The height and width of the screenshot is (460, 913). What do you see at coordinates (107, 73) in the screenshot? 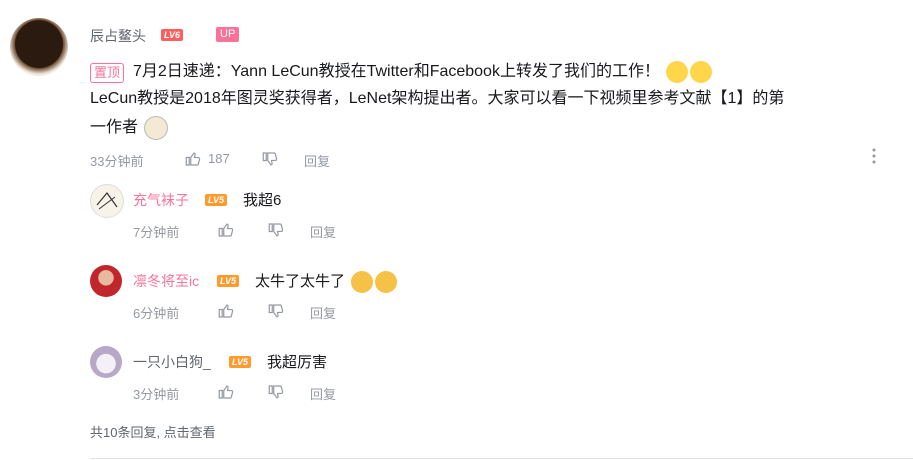
I see `pinned-tag: 置顶` at bounding box center [107, 73].